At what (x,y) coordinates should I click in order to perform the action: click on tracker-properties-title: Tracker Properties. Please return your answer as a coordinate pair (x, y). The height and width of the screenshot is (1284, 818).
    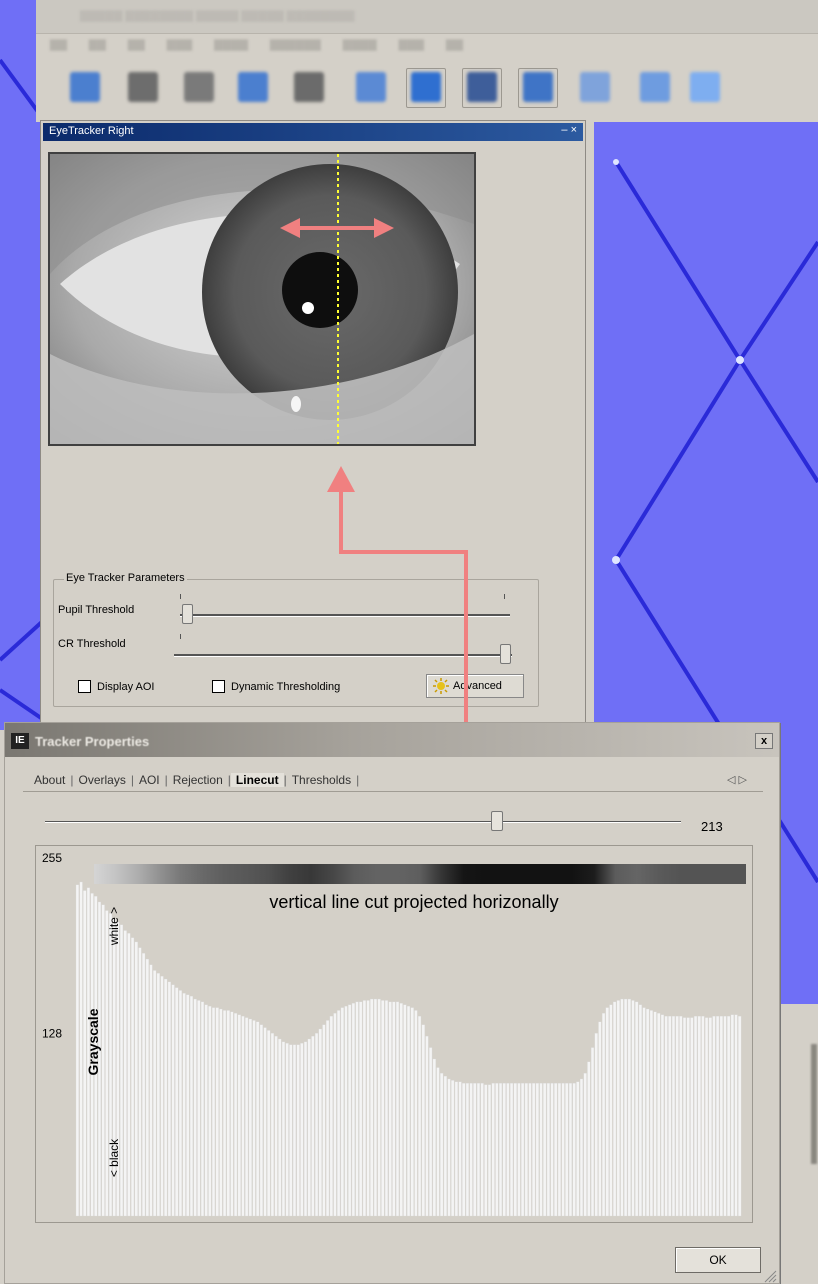
    Looking at the image, I should click on (92, 741).